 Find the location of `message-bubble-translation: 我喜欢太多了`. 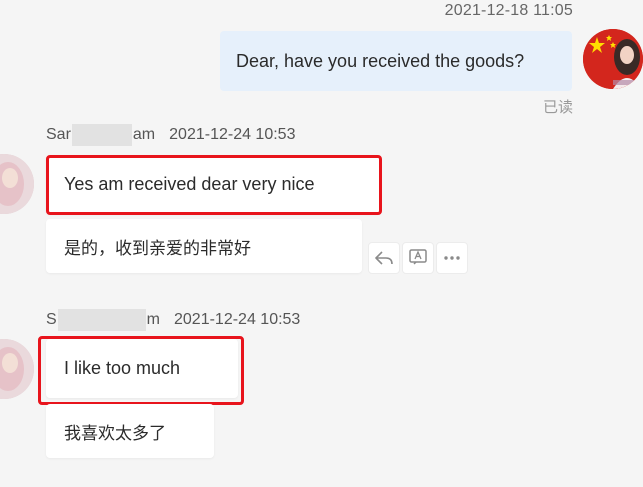

message-bubble-translation: 我喜欢太多了 is located at coordinates (130, 431).